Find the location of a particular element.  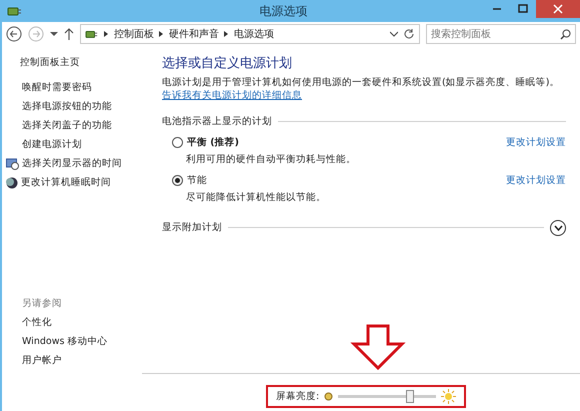

expand-button is located at coordinates (558, 228).